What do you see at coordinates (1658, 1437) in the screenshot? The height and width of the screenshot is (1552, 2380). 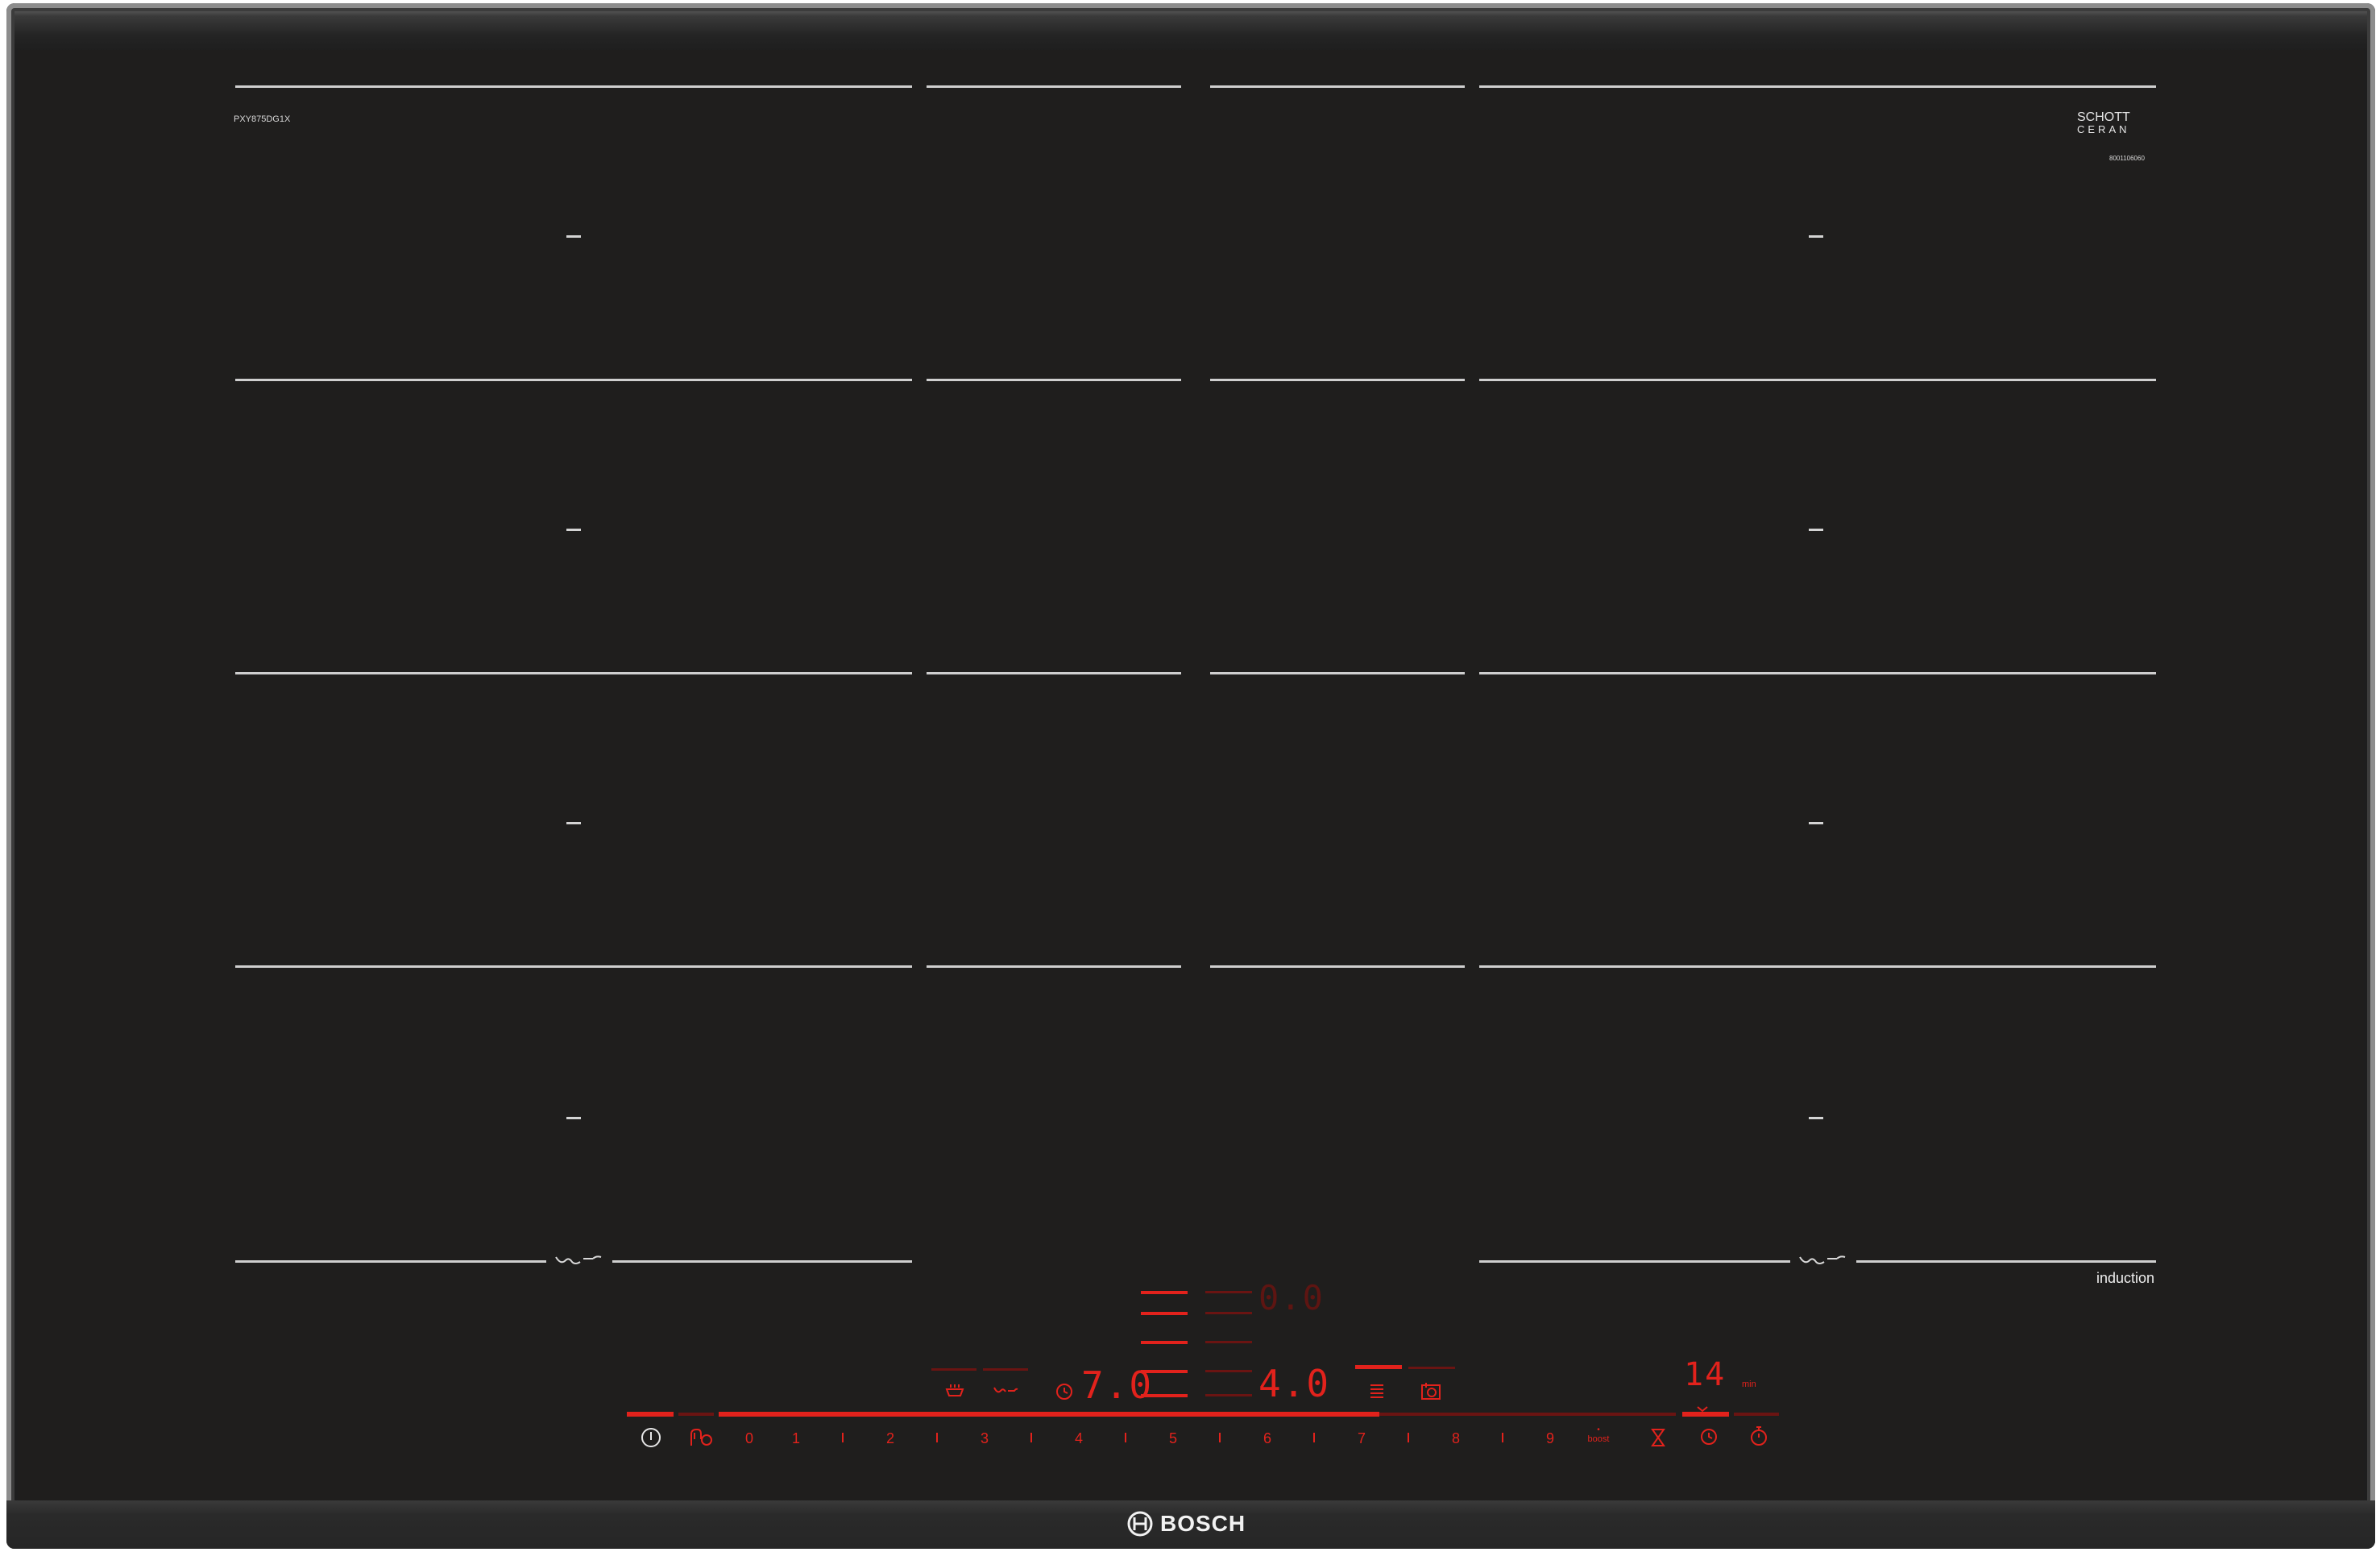 I see `hourglass-icon` at bounding box center [1658, 1437].